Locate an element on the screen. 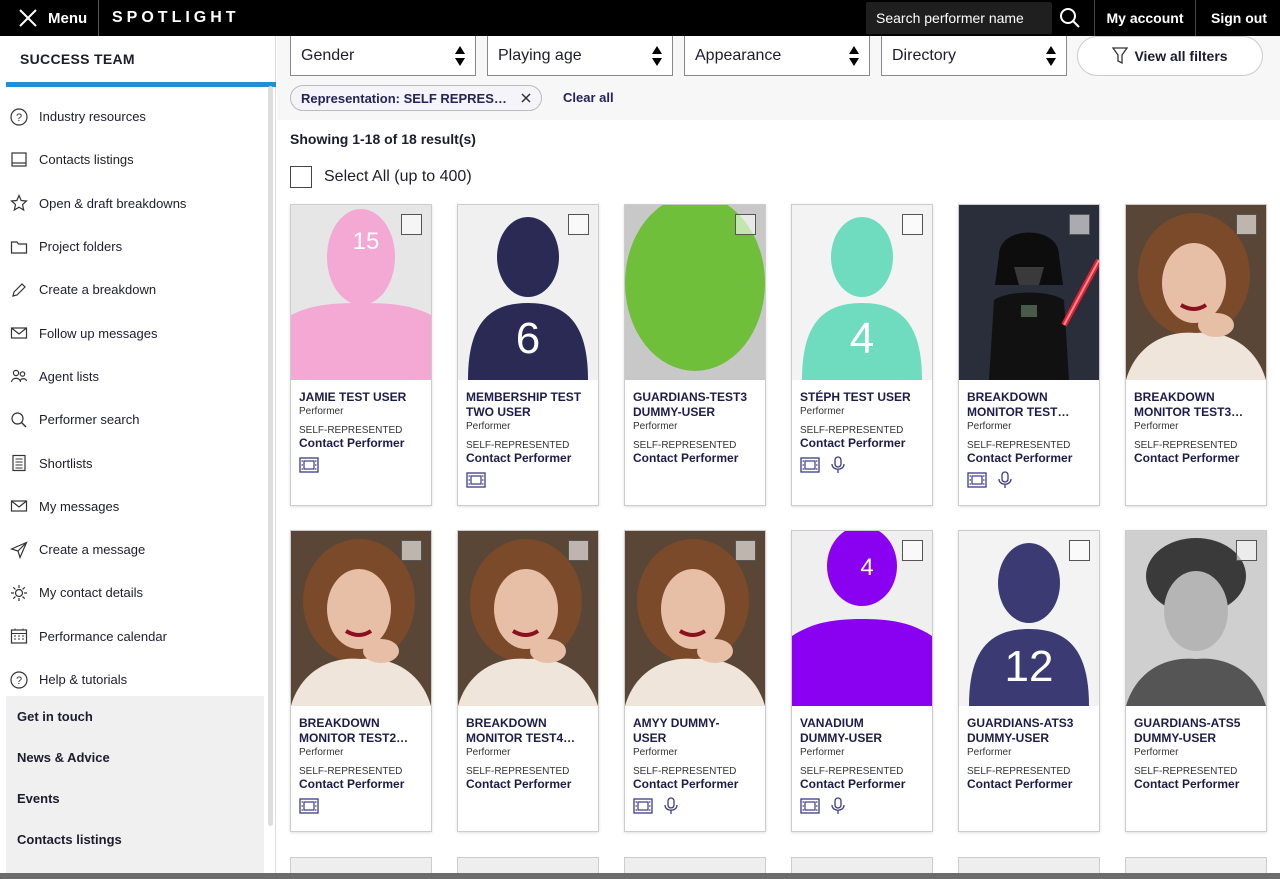 Image resolution: width=1280 pixels, height=879 pixels. search-input: Search performer name is located at coordinates (959, 18).